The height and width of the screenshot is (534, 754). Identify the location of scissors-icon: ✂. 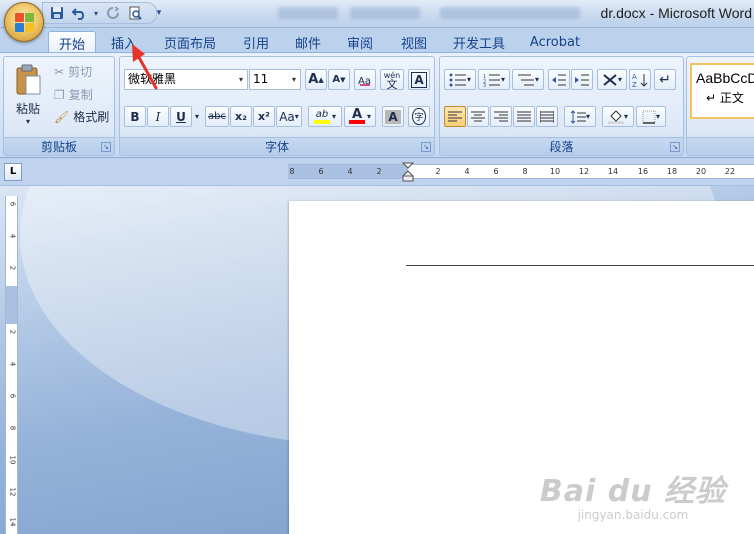
(59, 71).